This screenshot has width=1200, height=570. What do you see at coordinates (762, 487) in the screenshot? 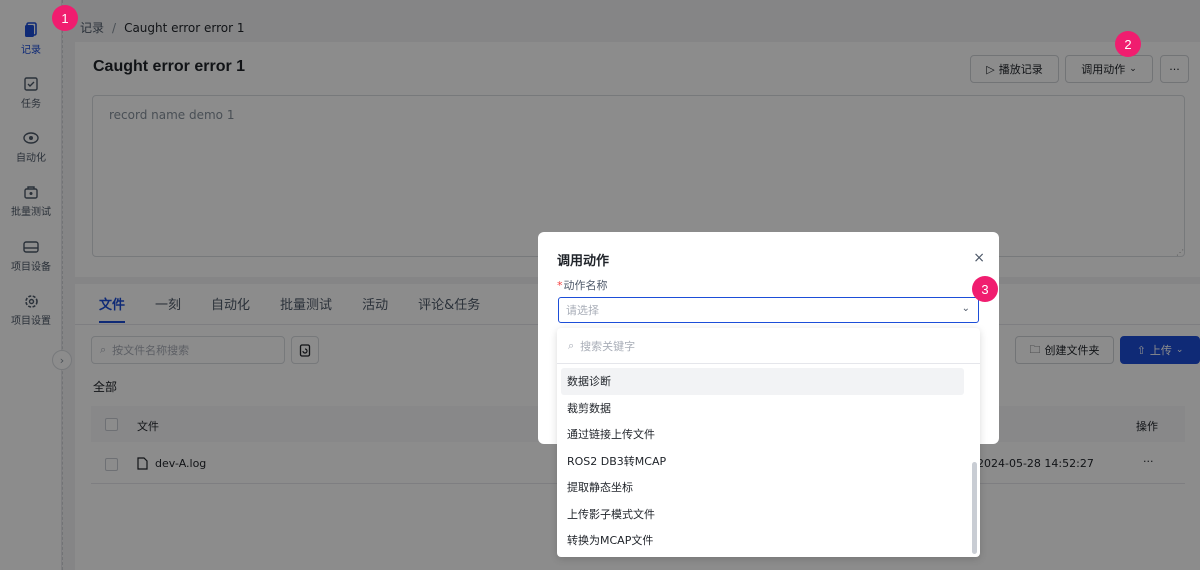
I see `dropdown-option: 提取静态坐标` at bounding box center [762, 487].